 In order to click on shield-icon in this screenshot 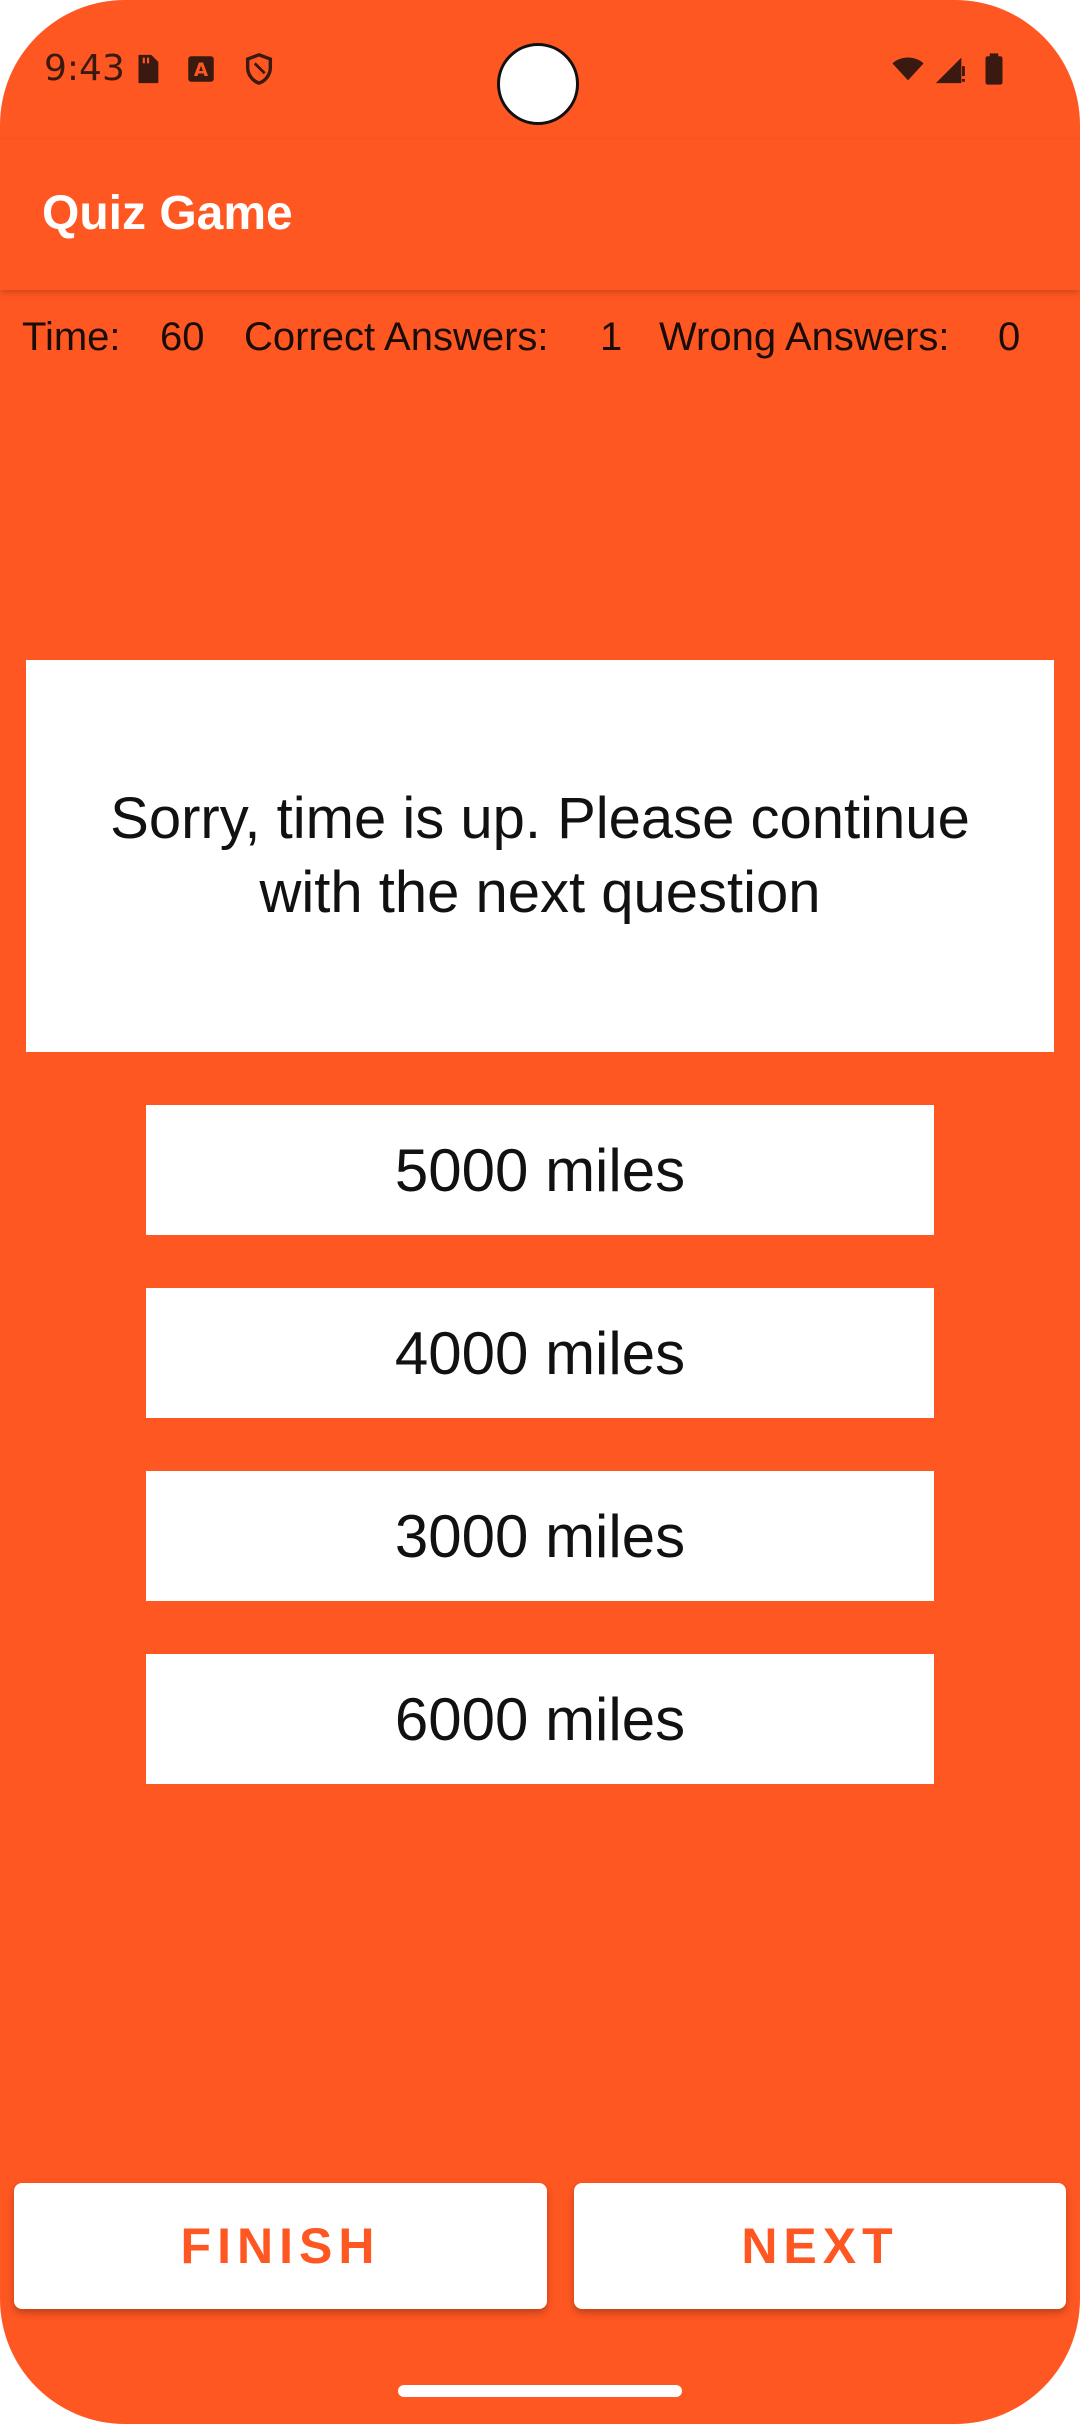, I will do `click(259, 69)`.